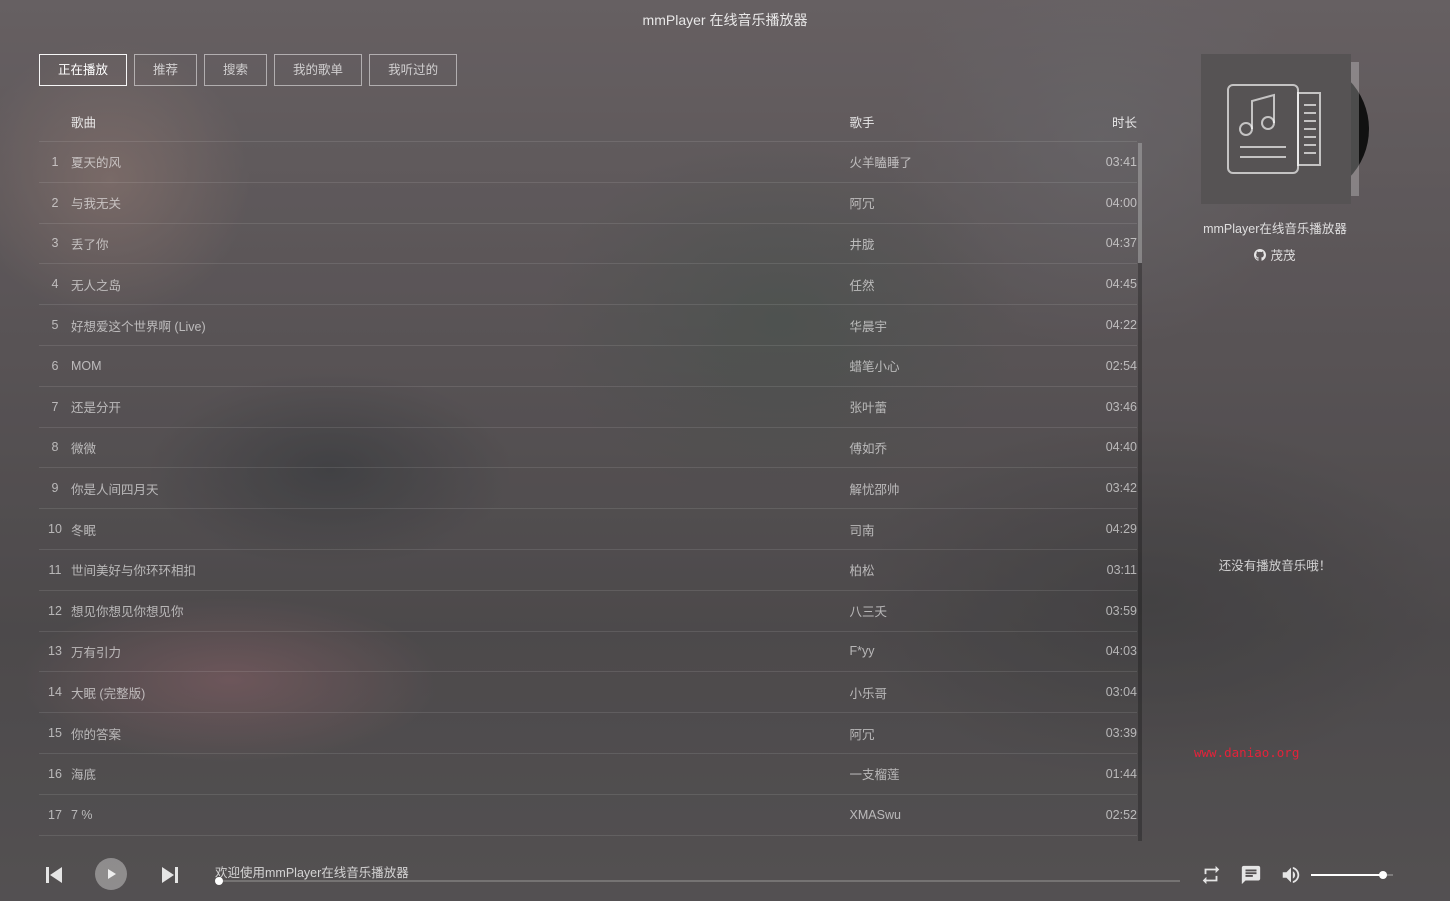  What do you see at coordinates (55, 651) in the screenshot?
I see `song-index: 13` at bounding box center [55, 651].